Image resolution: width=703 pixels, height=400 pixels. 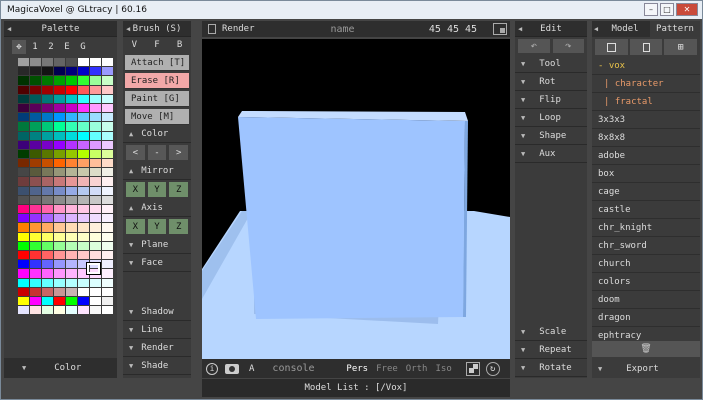 What do you see at coordinates (646, 84) in the screenshot?
I see `model-list-item: | character` at bounding box center [646, 84].